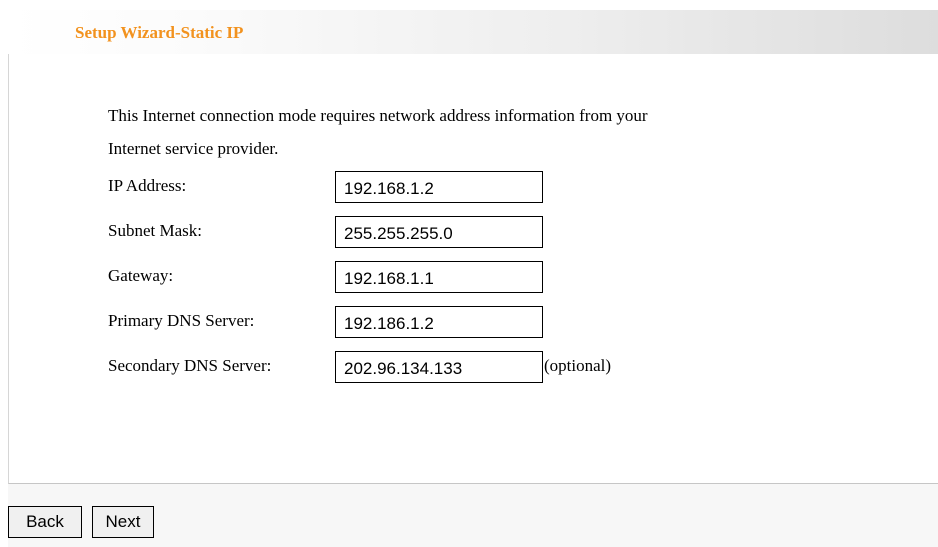 Image resolution: width=938 pixels, height=547 pixels. What do you see at coordinates (193, 148) in the screenshot?
I see `intro-line-2: Internet service provider.` at bounding box center [193, 148].